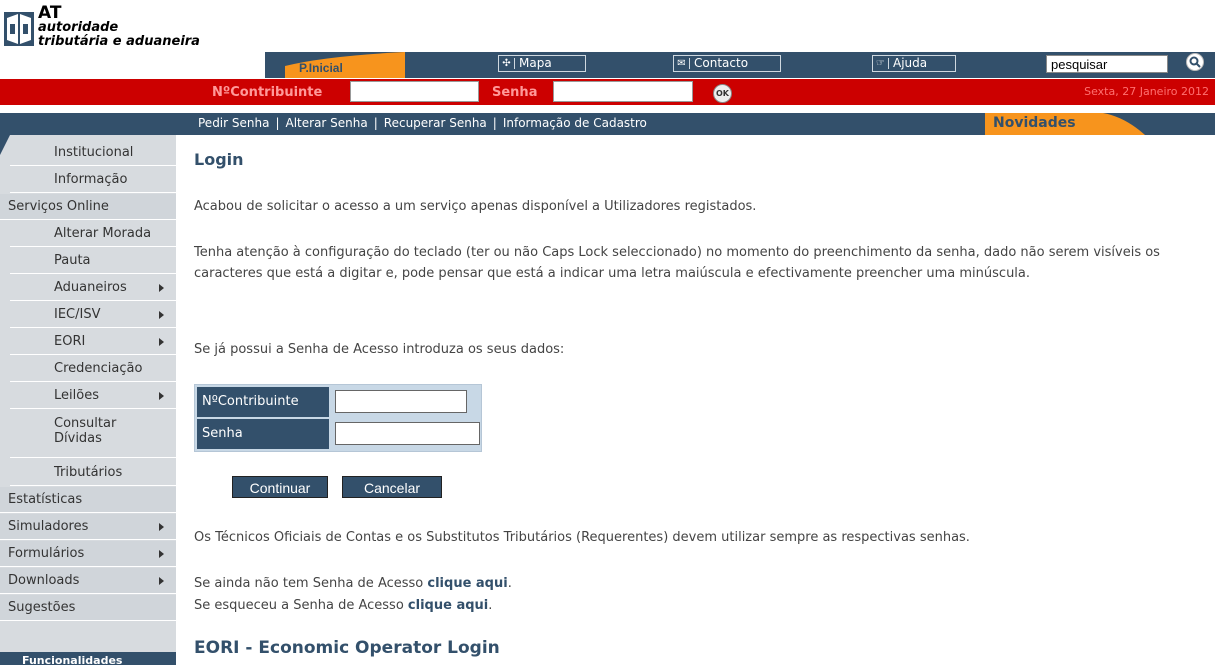 The height and width of the screenshot is (667, 1215). I want to click on top-link-mapa: ✣ Mapa, so click(542, 63).